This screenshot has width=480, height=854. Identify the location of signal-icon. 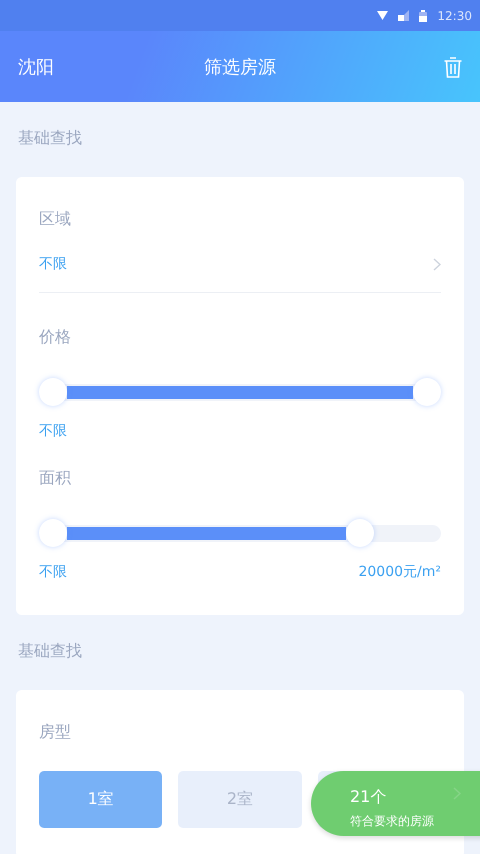
(404, 15).